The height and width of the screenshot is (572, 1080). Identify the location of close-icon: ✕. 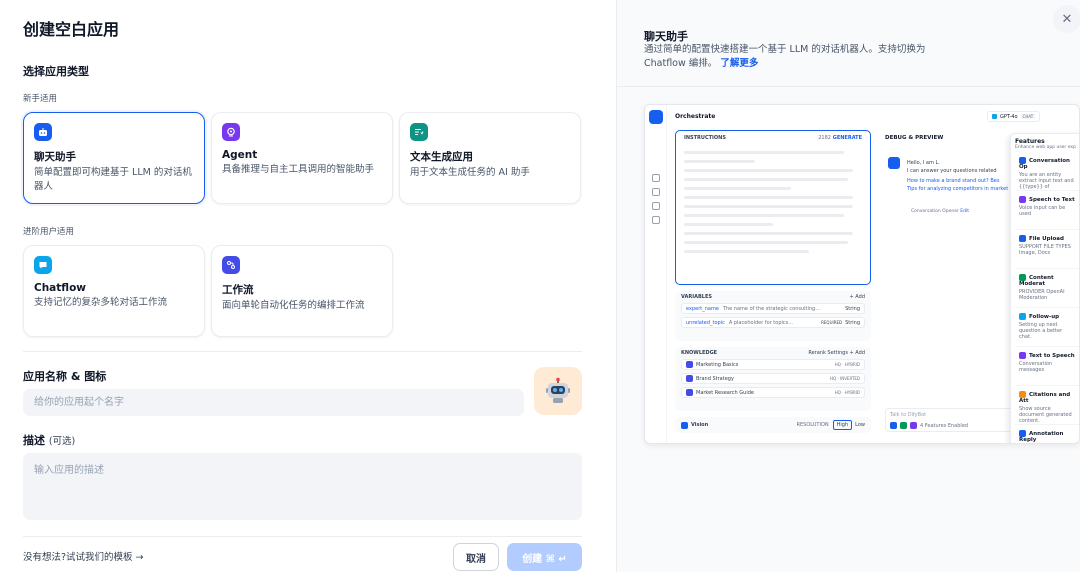
(1066, 19).